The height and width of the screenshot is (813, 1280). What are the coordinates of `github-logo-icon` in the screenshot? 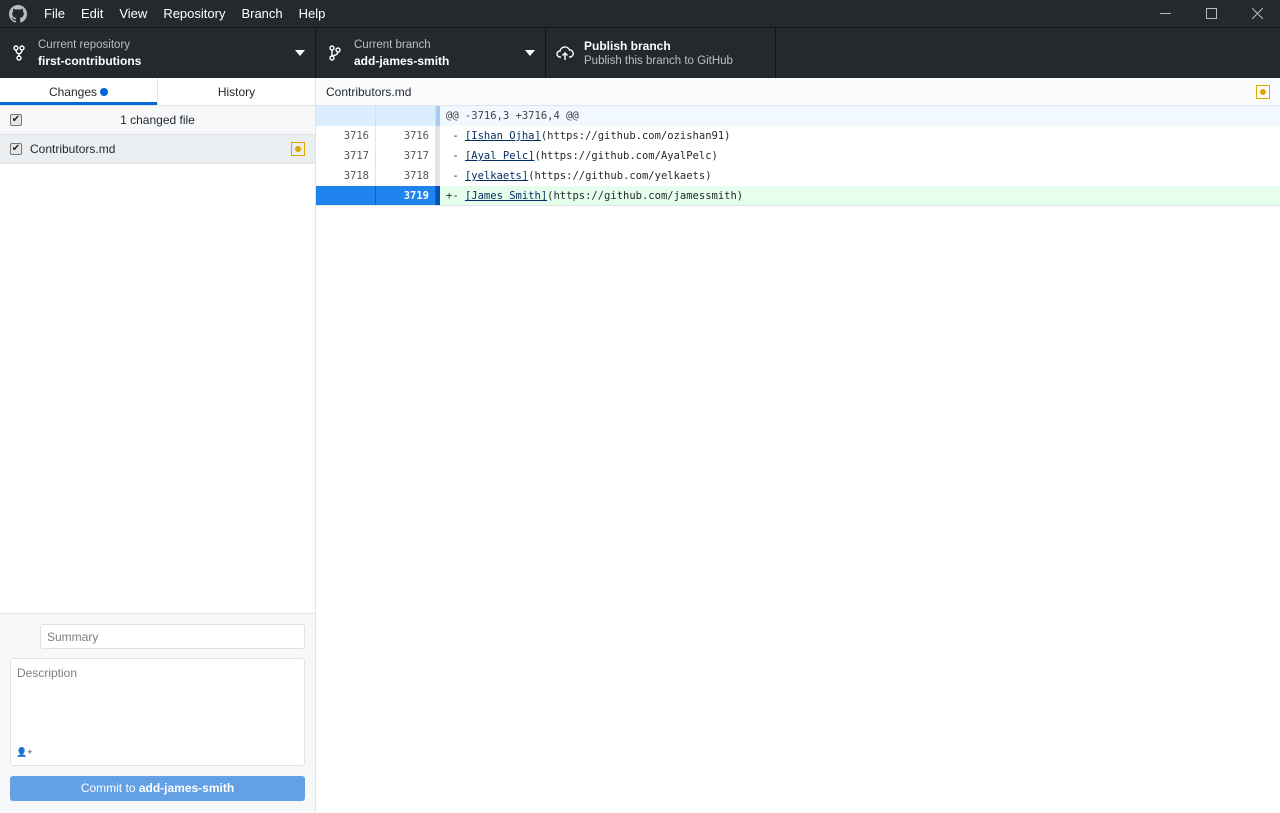 It's located at (18, 13).